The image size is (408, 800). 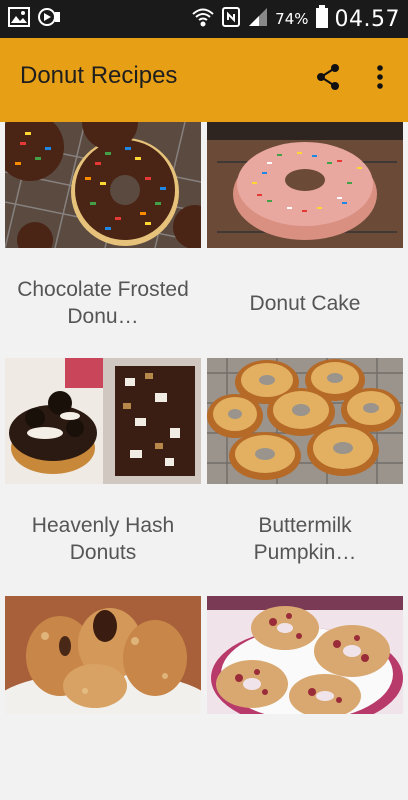 What do you see at coordinates (50, 19) in the screenshot?
I see `video-notification-icon` at bounding box center [50, 19].